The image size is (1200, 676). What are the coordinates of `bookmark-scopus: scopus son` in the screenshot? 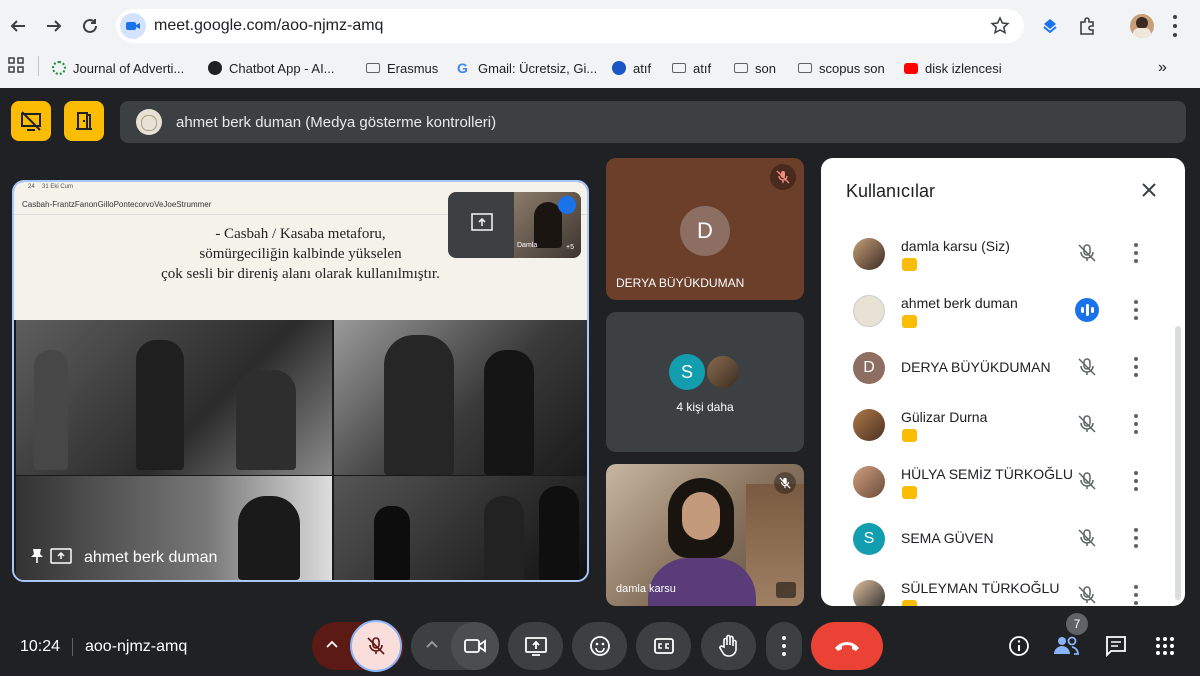 It's located at (841, 68).